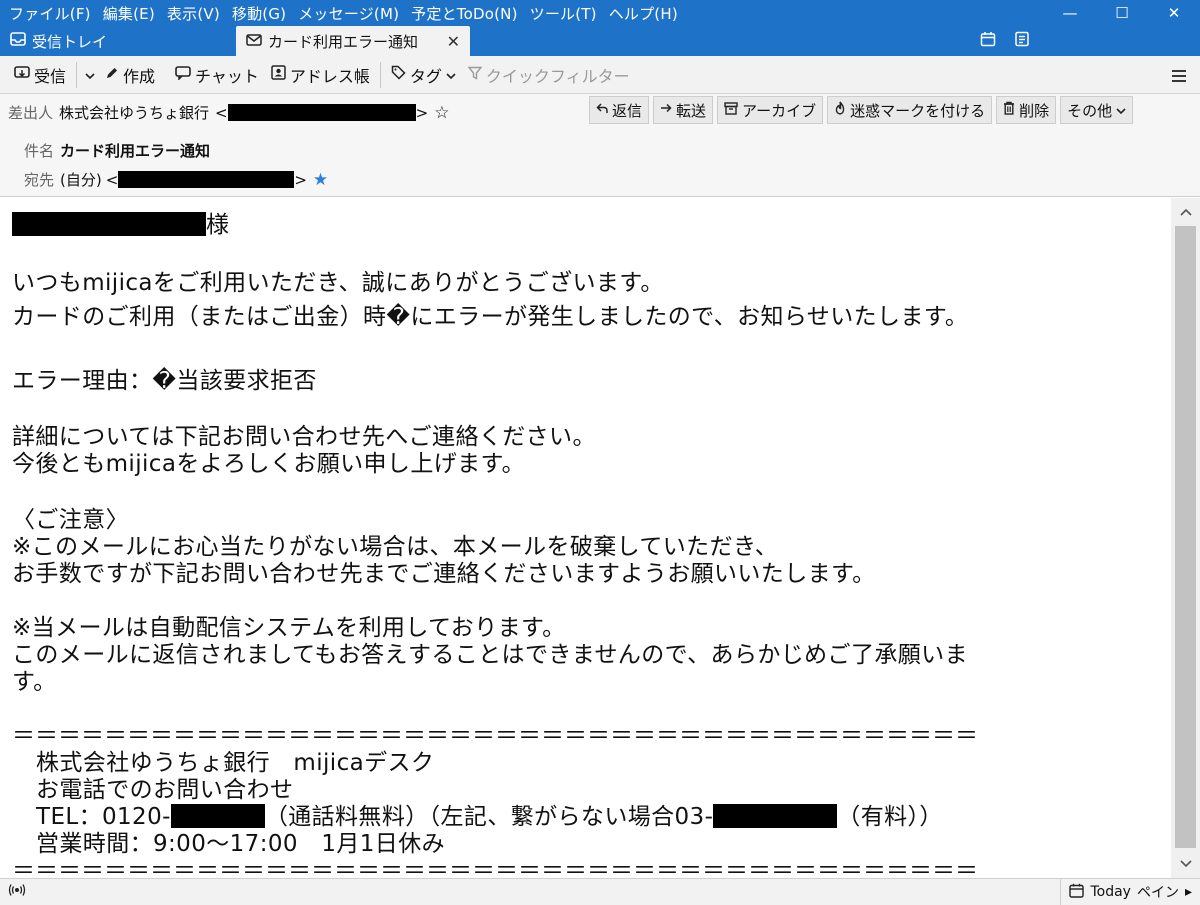 The width and height of the screenshot is (1200, 905). What do you see at coordinates (320, 180) in the screenshot?
I see `star-icon: ★` at bounding box center [320, 180].